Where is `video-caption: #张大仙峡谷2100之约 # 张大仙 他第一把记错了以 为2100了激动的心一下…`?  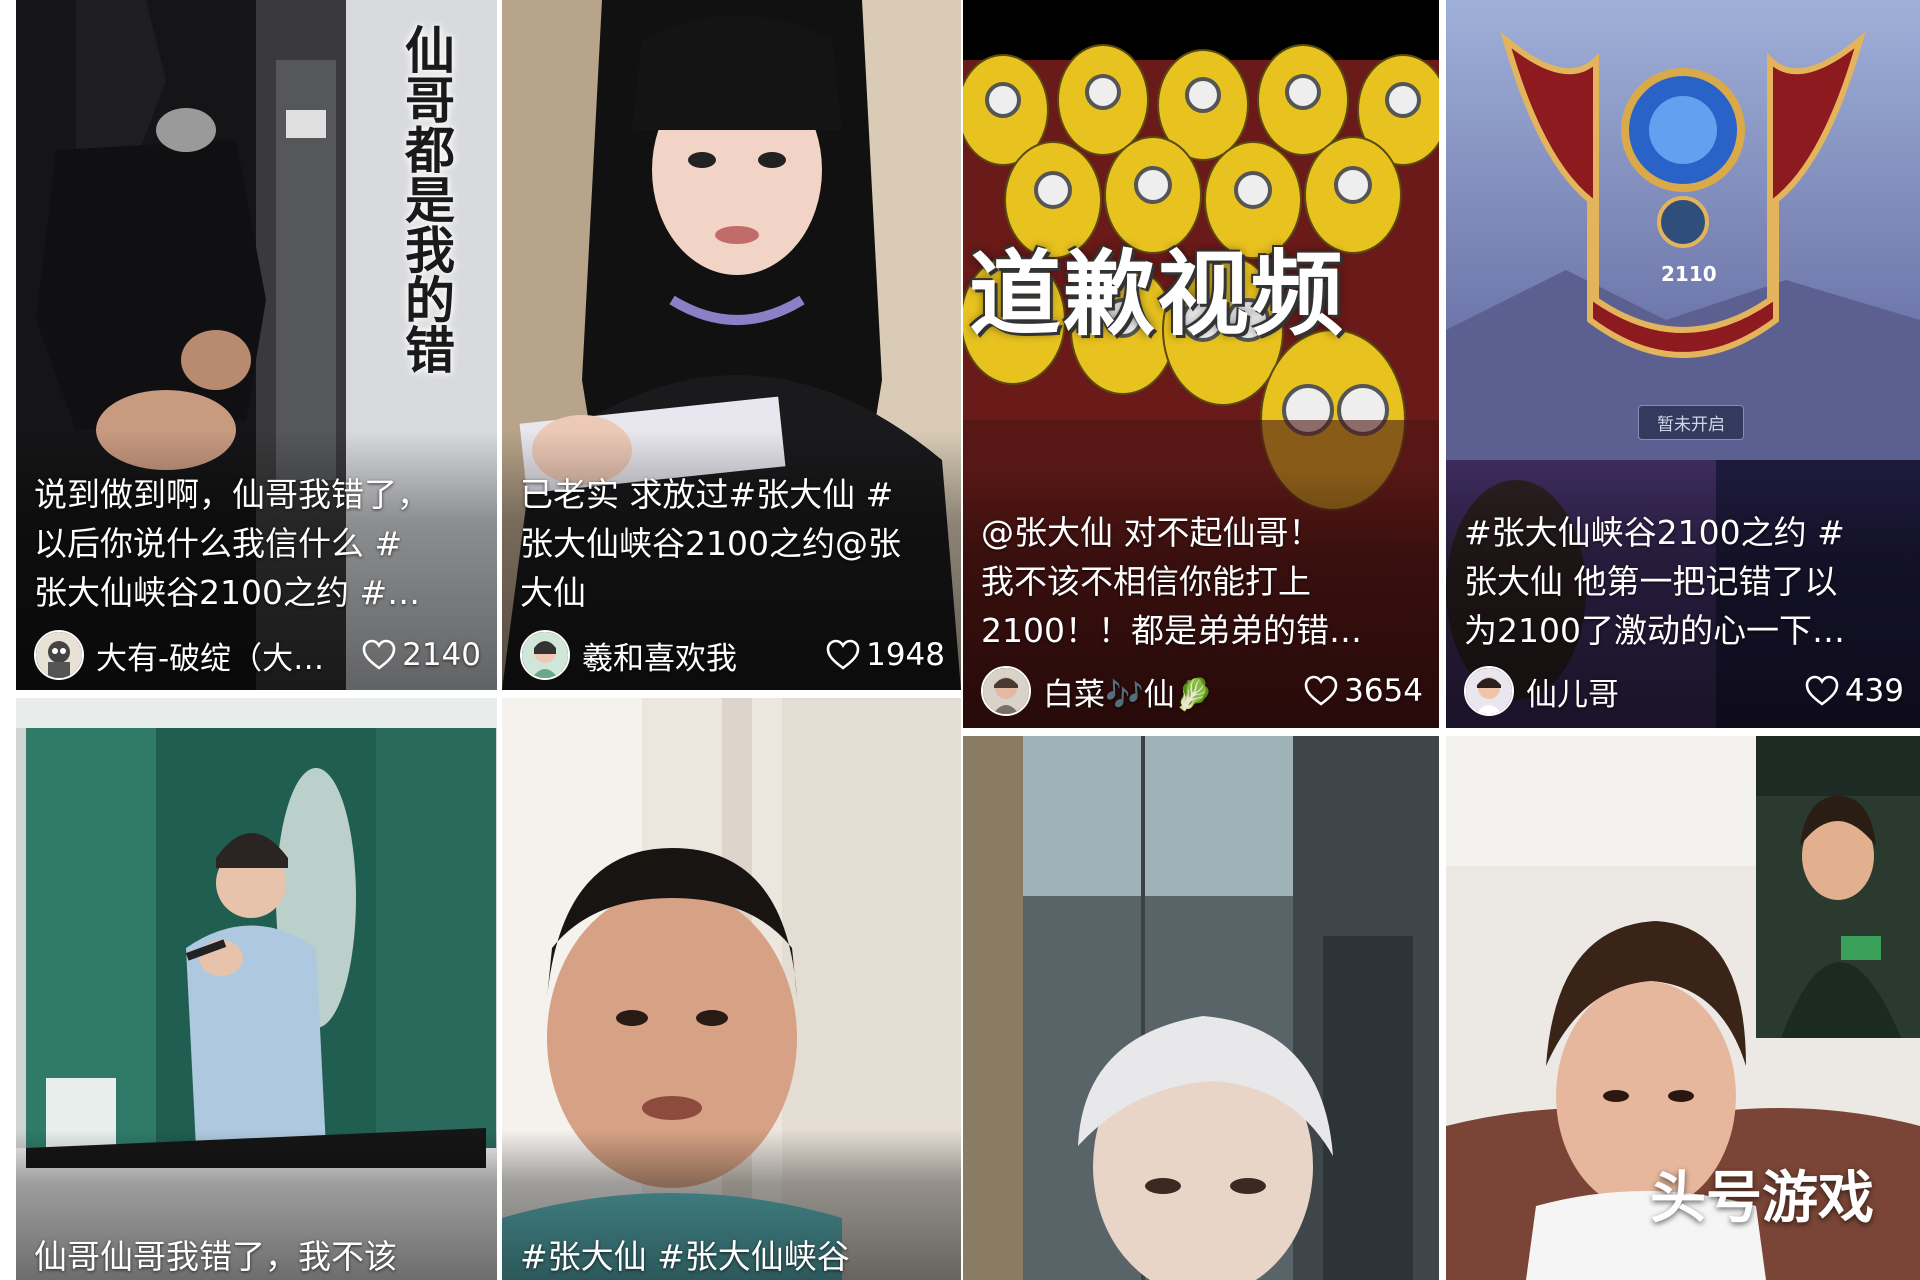
video-caption: #张大仙峡谷2100之约 # 张大仙 他第一把记错了以 为2100了激动的心一下… is located at coordinates (1684, 581).